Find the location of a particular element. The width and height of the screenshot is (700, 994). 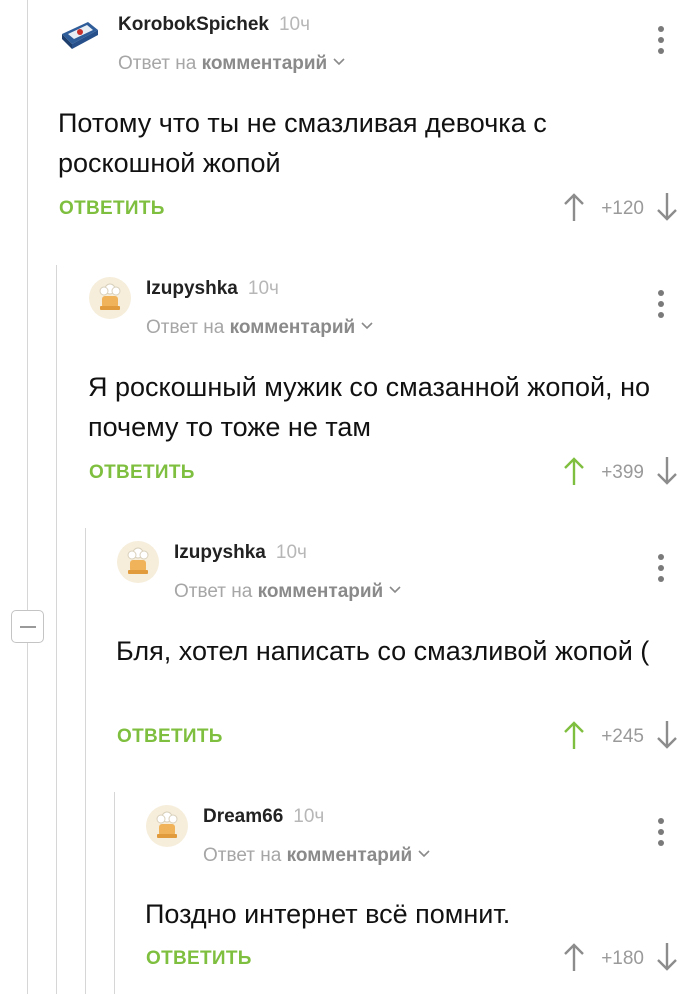

author-name: KorobokSpichek is located at coordinates (193, 24).